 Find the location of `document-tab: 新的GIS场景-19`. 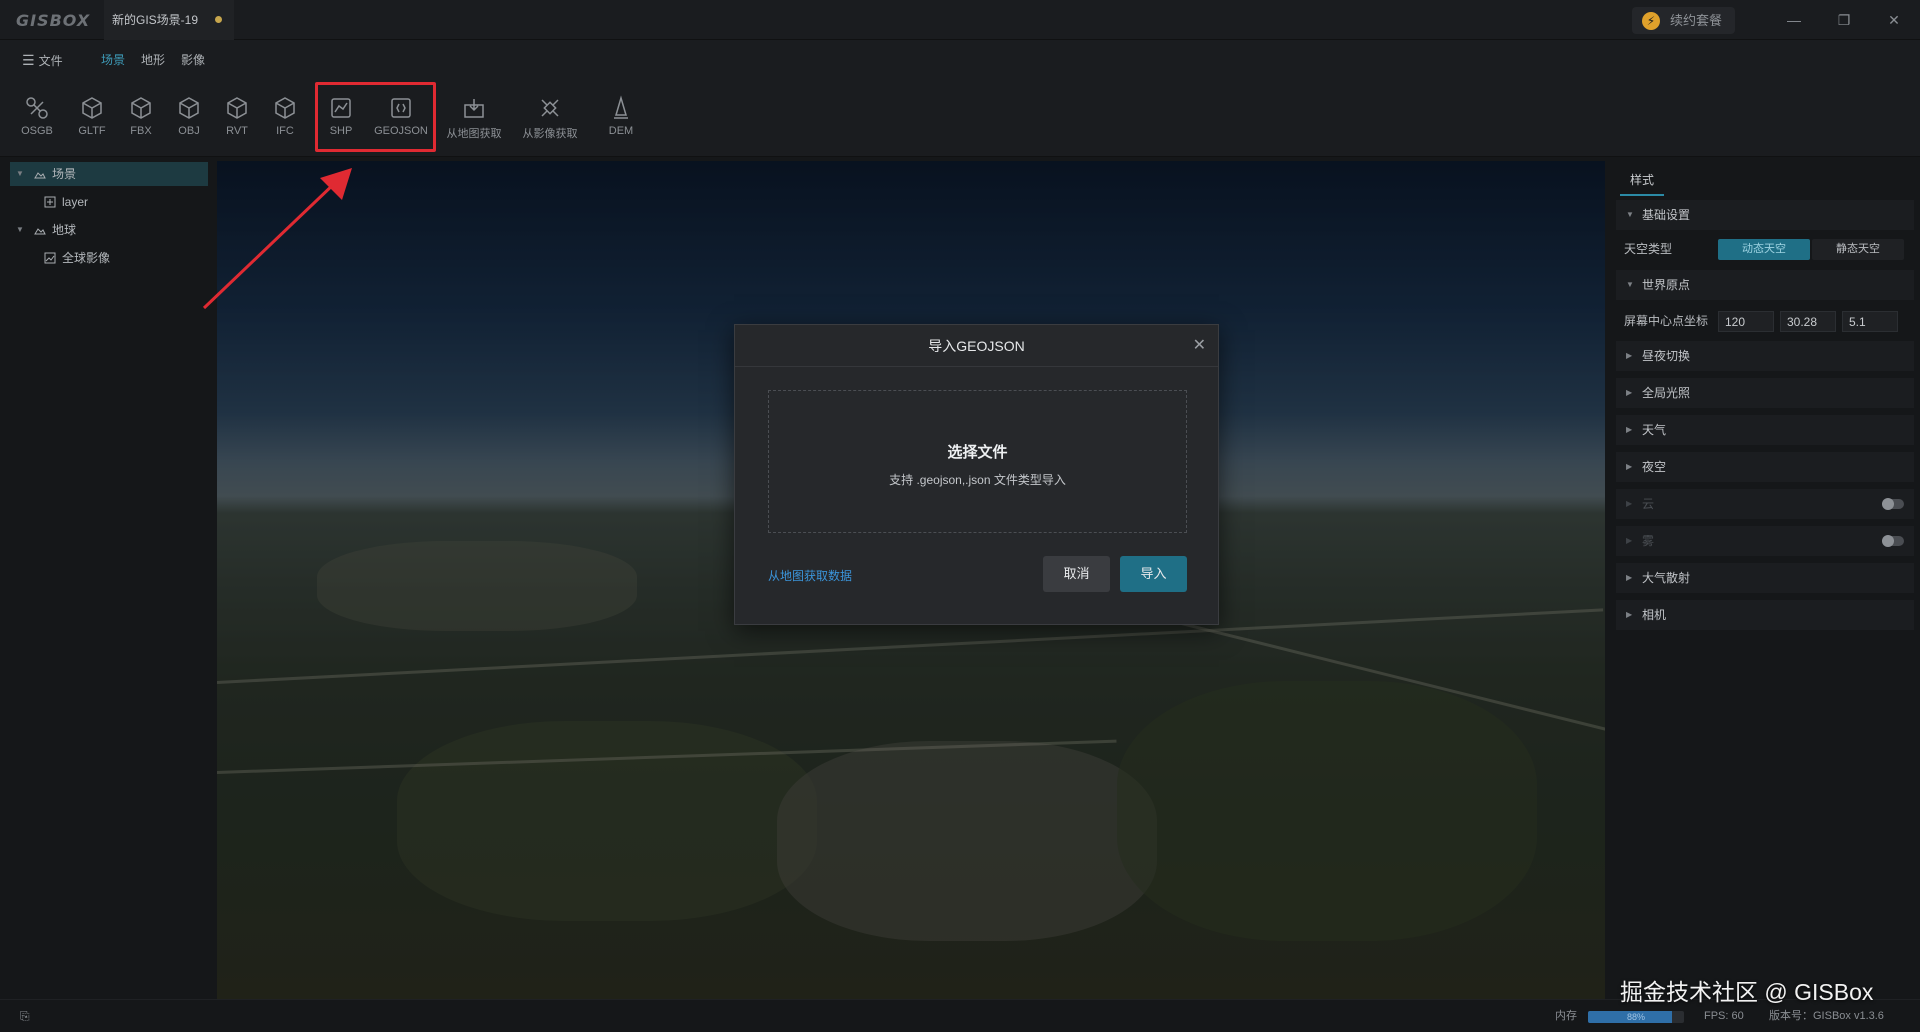

document-tab: 新的GIS场景-19 is located at coordinates (169, 20).